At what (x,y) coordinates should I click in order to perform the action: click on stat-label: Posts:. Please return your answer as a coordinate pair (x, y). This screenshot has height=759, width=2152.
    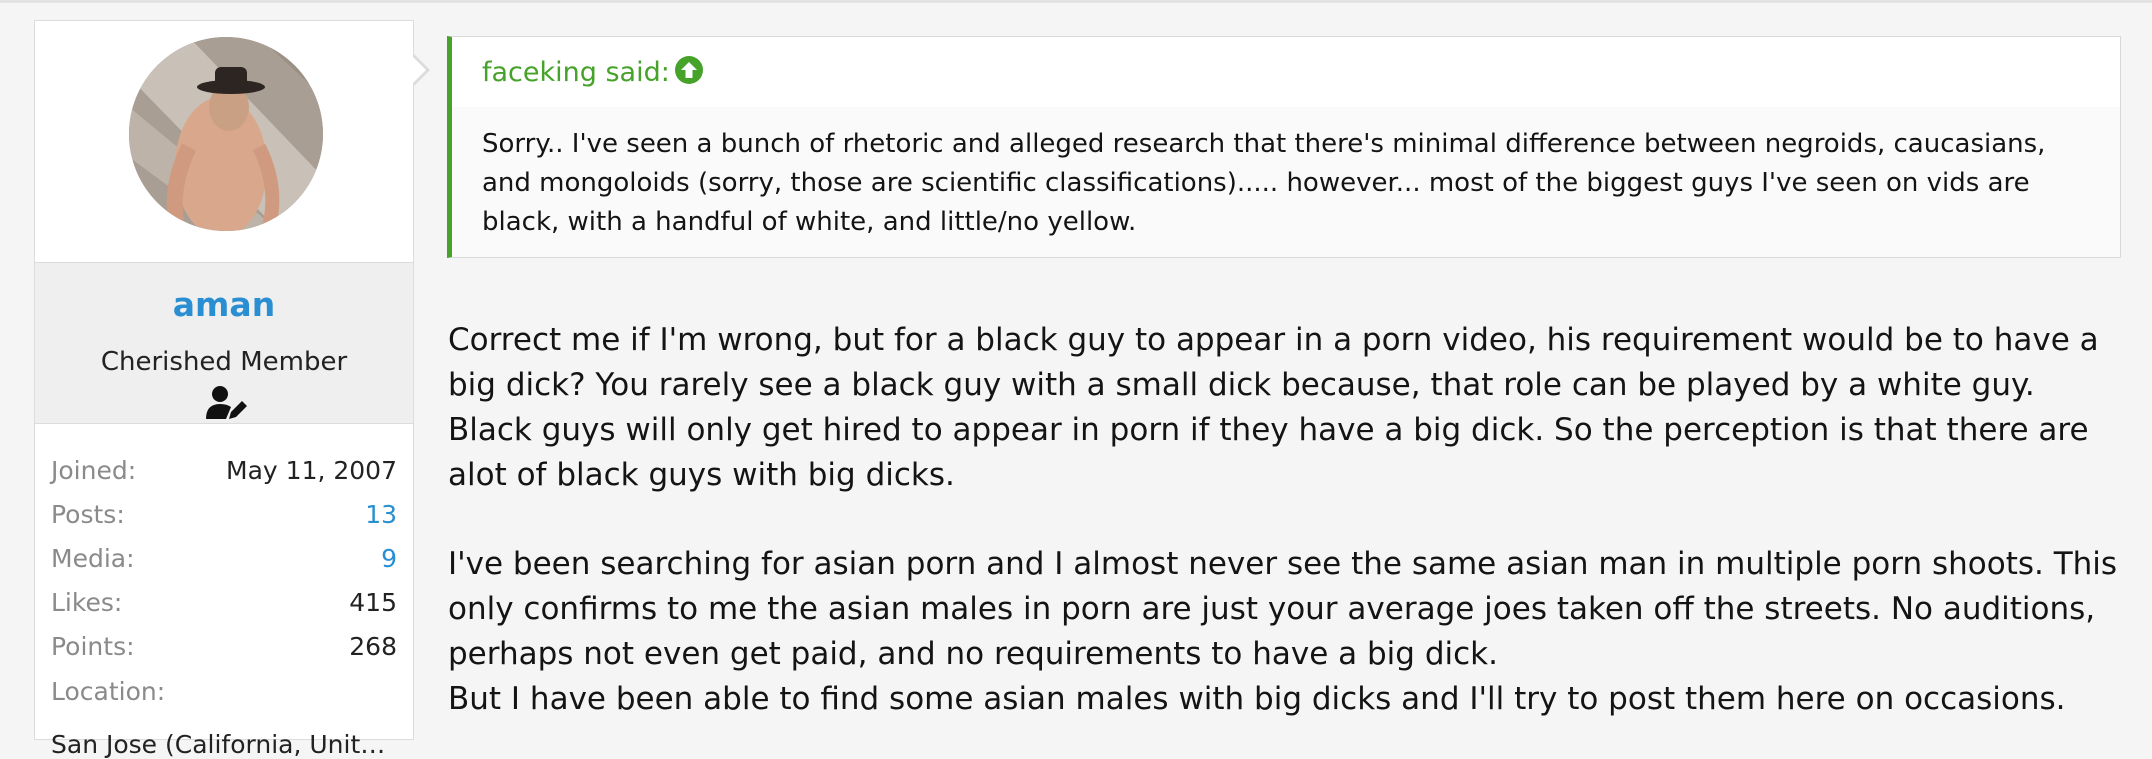
    Looking at the image, I should click on (88, 514).